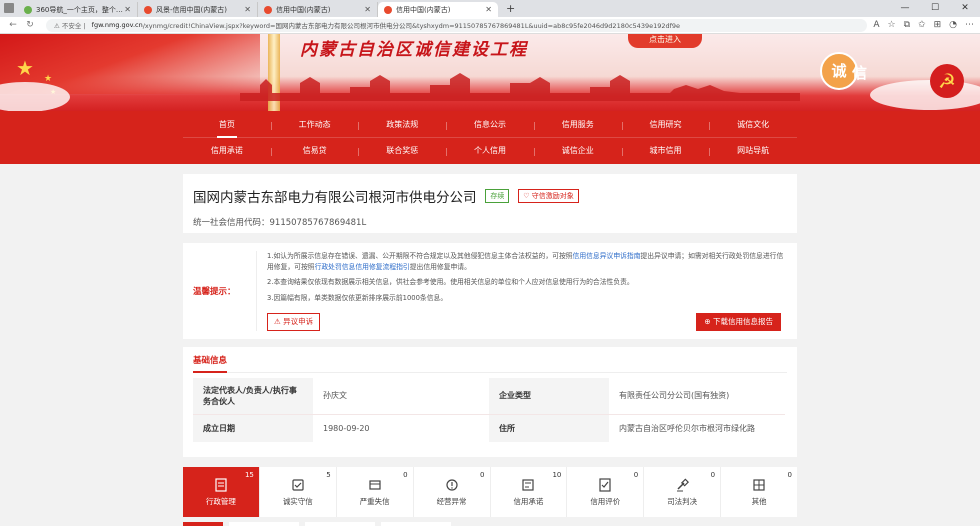  I want to click on incentive-badge: ♡ 守信激励对象, so click(548, 196).